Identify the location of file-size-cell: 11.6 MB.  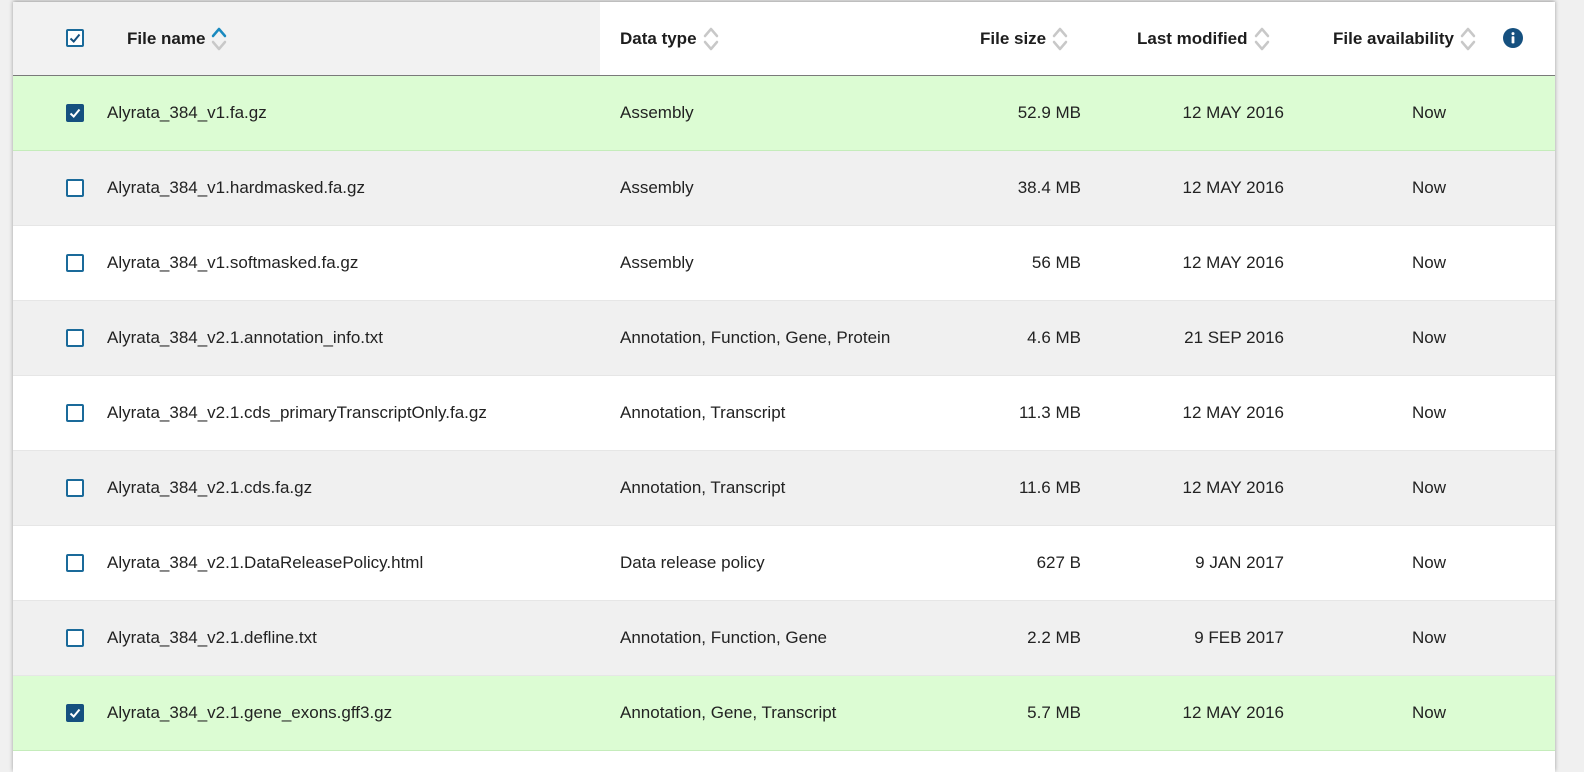
(1049, 487).